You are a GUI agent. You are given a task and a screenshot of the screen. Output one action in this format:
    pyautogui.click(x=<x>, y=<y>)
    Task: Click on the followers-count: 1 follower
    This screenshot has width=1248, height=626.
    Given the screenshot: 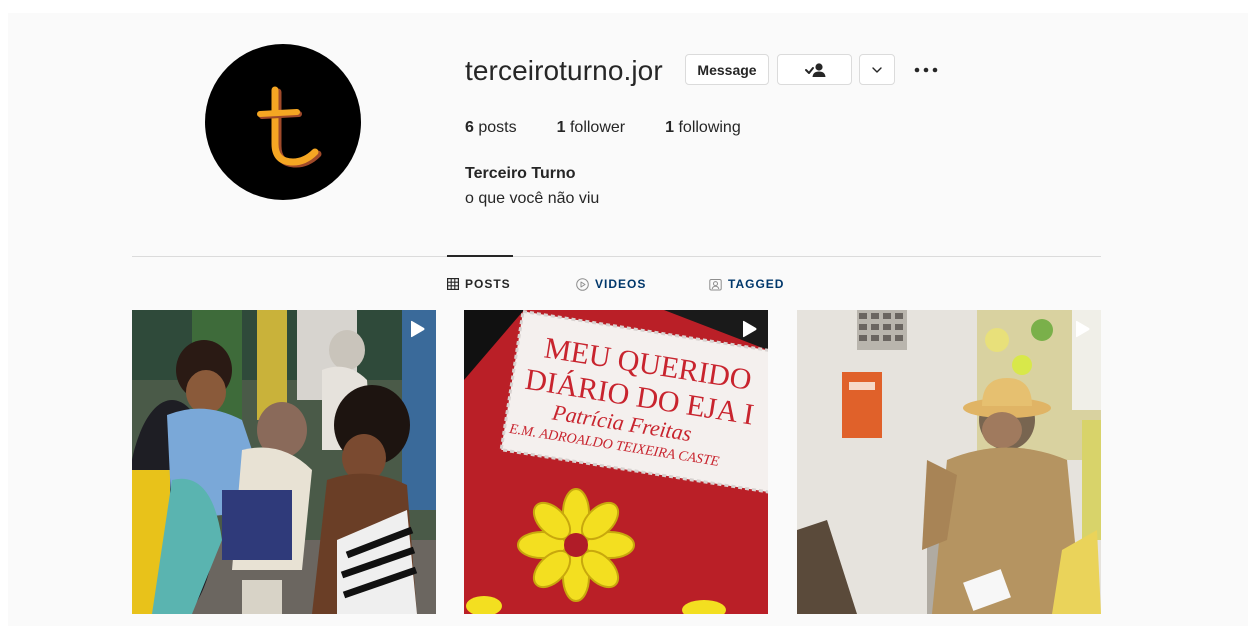 What is the action you would take?
    pyautogui.click(x=591, y=128)
    